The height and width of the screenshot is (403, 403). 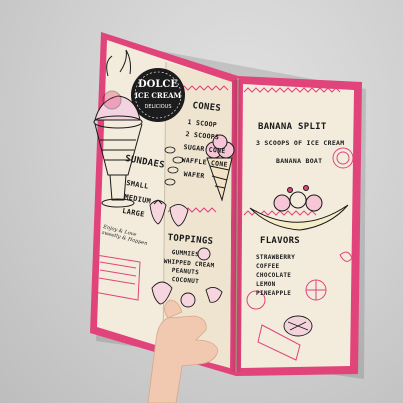 I want to click on brand-line1: DOLCE, so click(x=158, y=84).